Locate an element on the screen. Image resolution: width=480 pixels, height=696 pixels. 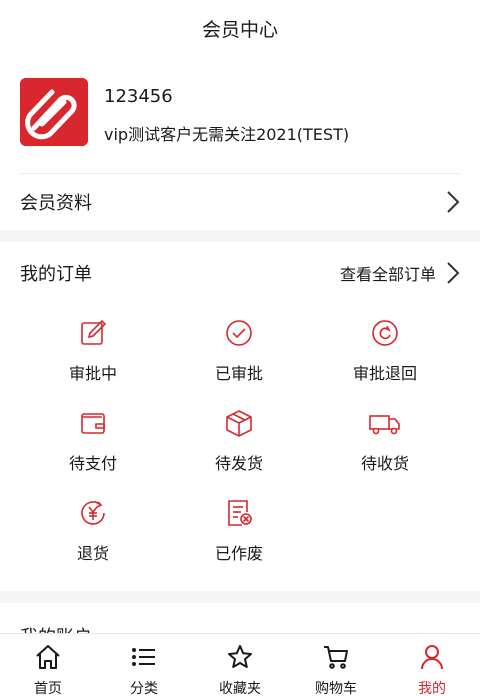
tab-label: 购物车 is located at coordinates (336, 688).